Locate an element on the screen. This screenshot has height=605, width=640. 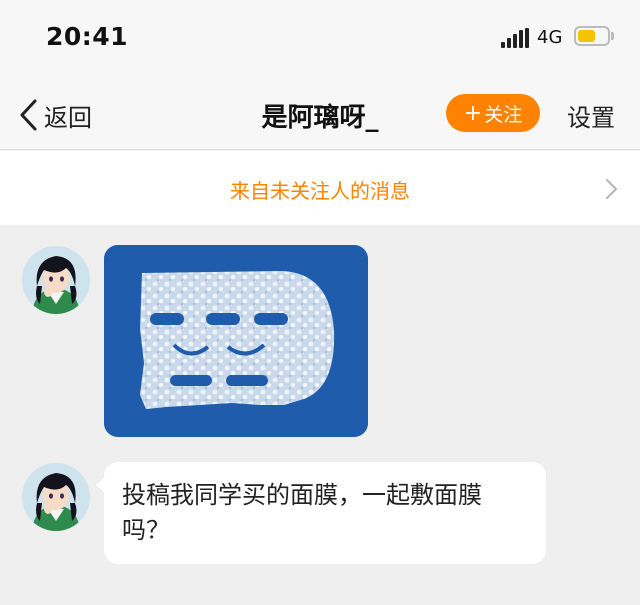
follow-button: + 关注 is located at coordinates (493, 113).